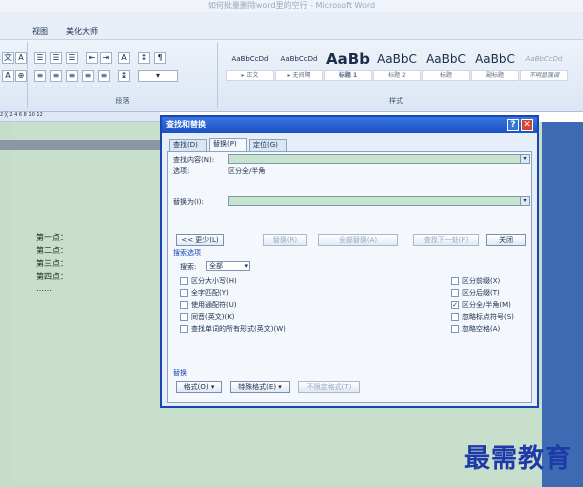 This screenshot has height=487, width=583. I want to click on find-next-button: 查找下一处(F), so click(446, 240).